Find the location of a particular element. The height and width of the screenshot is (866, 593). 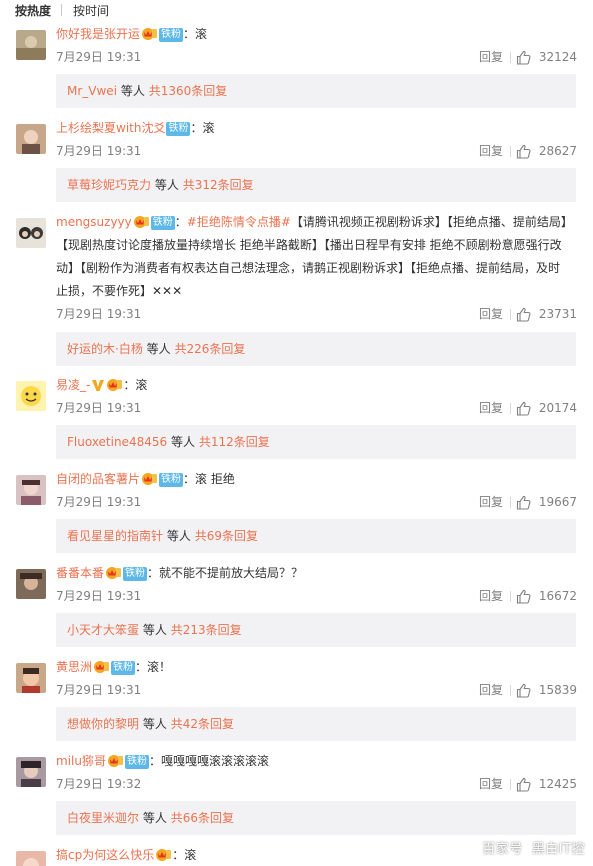

more-replies-link: 共1360条回复 is located at coordinates (188, 91).